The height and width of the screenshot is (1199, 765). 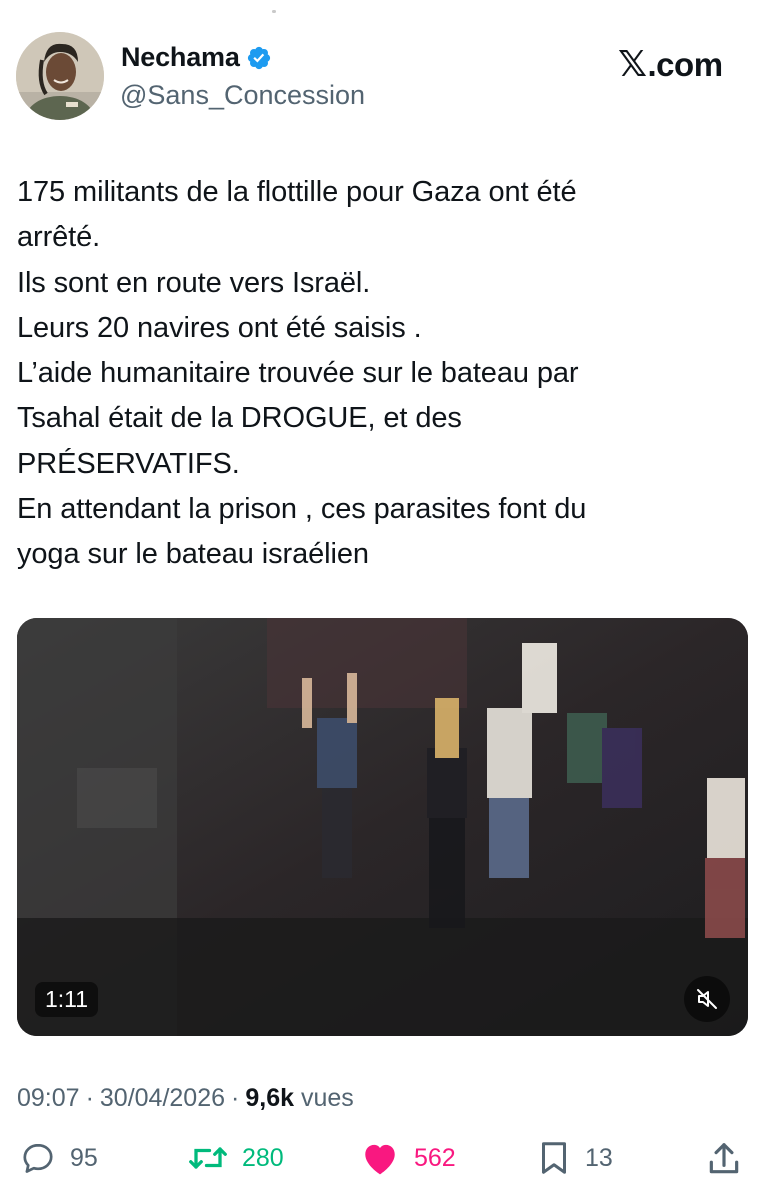 What do you see at coordinates (208, 1158) in the screenshot?
I see `retweet-icon` at bounding box center [208, 1158].